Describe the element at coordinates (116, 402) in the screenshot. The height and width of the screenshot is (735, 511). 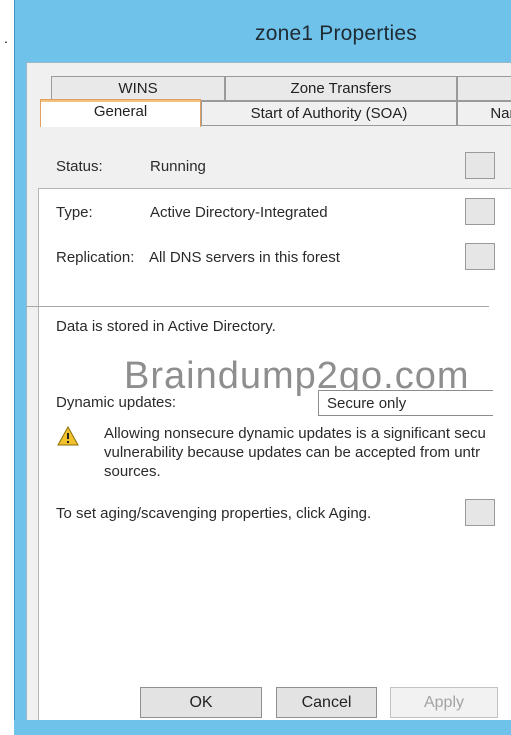
I see `dynamic-updates-label: Dynamic updates:` at that location.